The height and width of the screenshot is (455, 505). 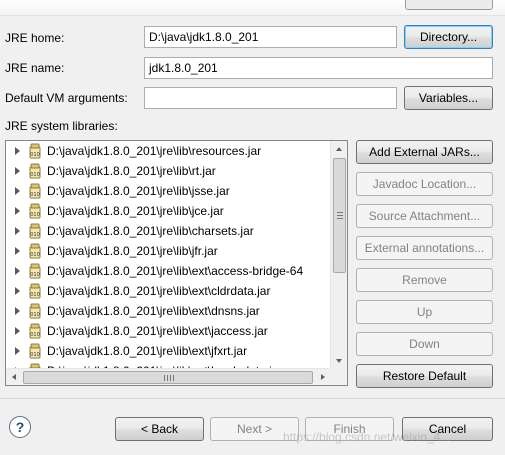 I want to click on jre-home-label: JRE home:, so click(x=35, y=38).